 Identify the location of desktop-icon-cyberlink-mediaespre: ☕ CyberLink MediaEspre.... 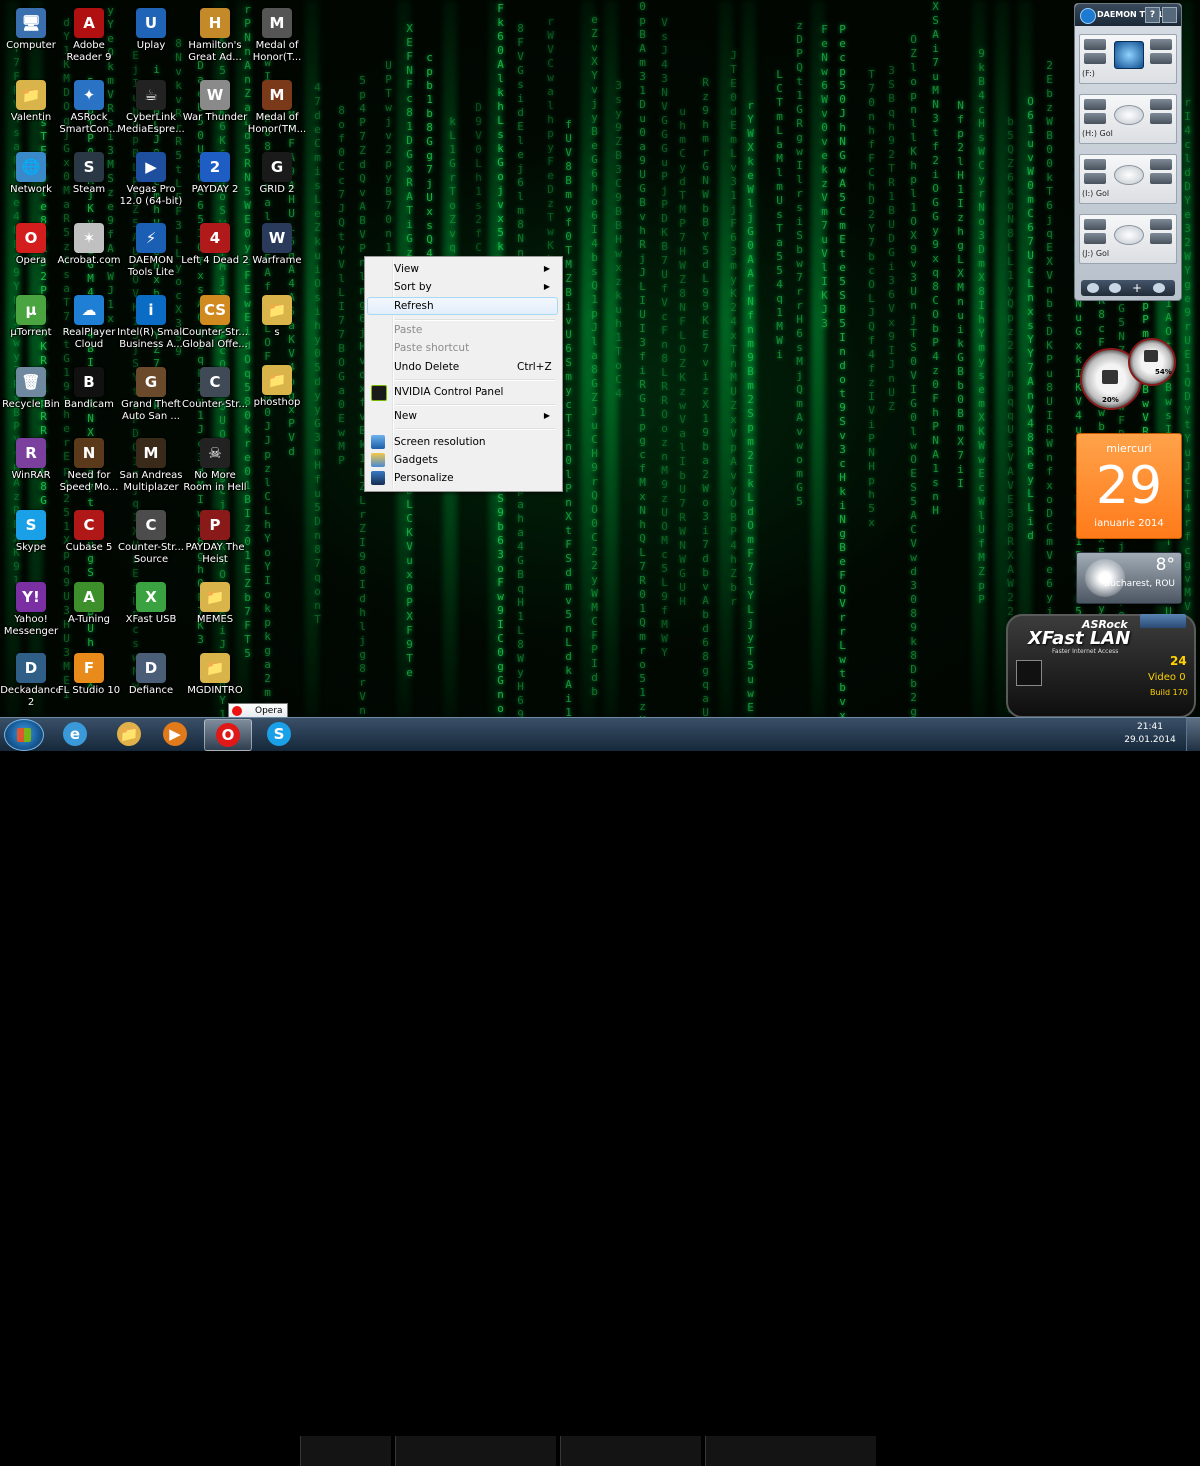
(151, 111).